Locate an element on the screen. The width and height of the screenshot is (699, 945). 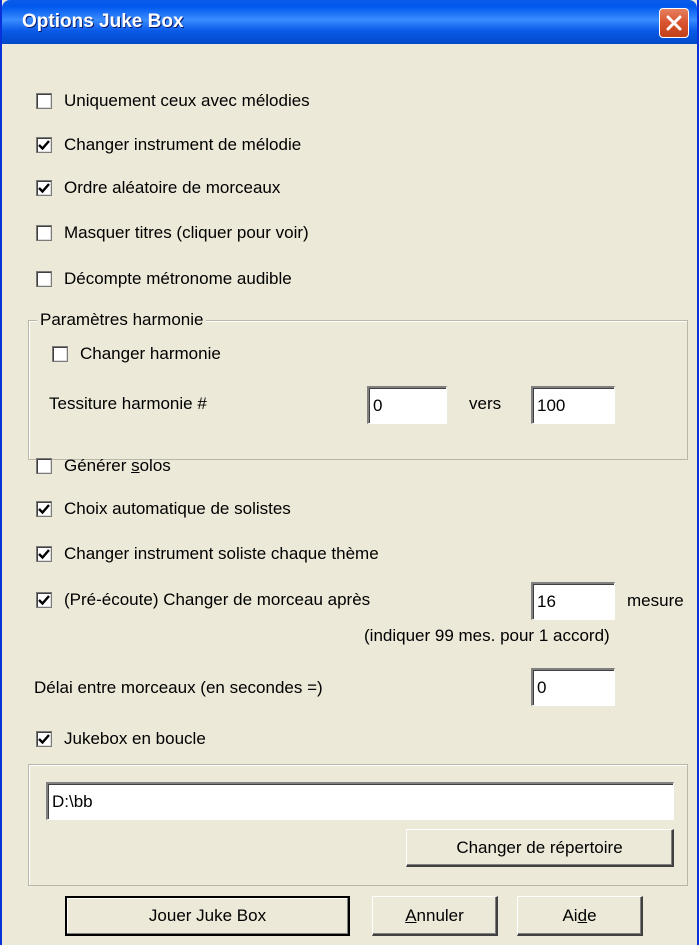
checkbox-change-soloist-instrument: Changer instrument soliste chaque thème is located at coordinates (207, 554).